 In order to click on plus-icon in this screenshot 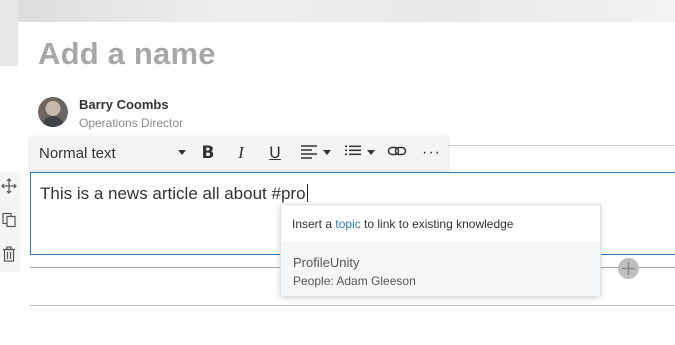, I will do `click(628, 268)`.